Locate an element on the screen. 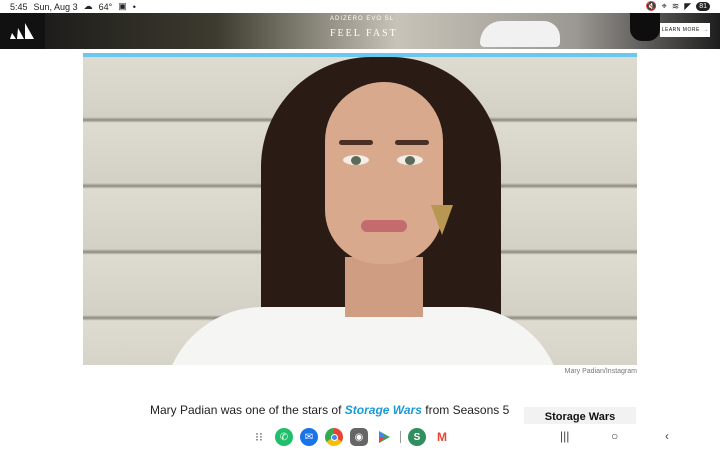  article-text-end: from Seasons 5 is located at coordinates (465, 410).